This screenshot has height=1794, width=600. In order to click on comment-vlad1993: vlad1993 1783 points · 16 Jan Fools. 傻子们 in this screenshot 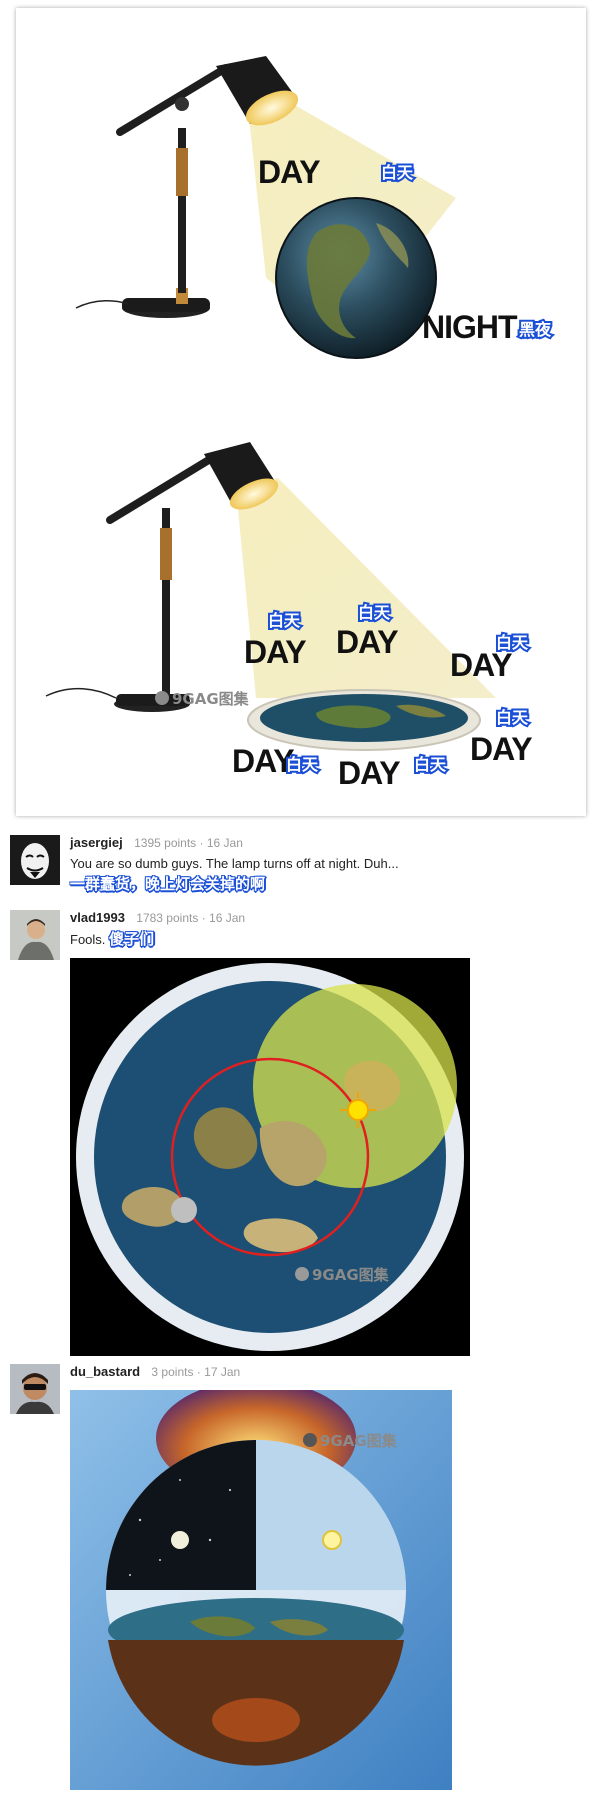, I will do `click(300, 935)`.